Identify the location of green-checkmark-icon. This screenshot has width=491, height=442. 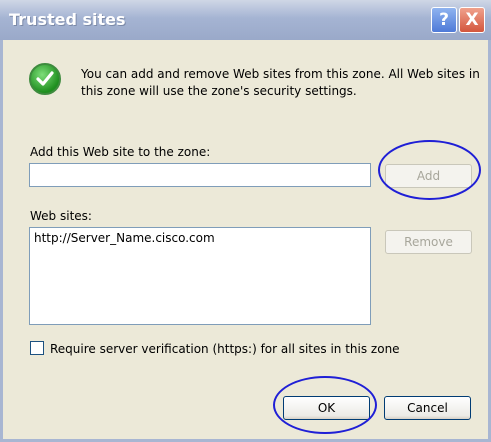
(45, 79).